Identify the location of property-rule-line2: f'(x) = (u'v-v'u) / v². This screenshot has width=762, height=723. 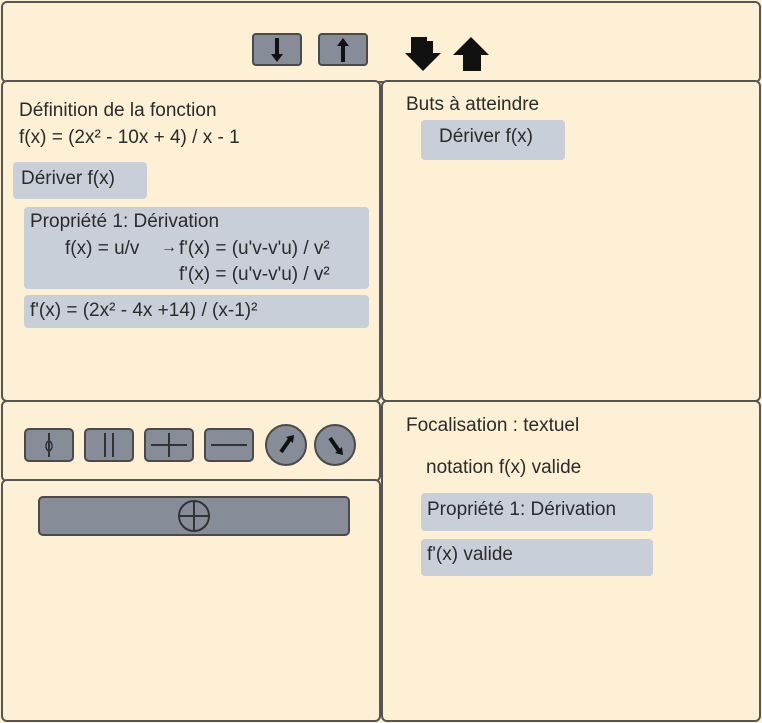
(254, 274).